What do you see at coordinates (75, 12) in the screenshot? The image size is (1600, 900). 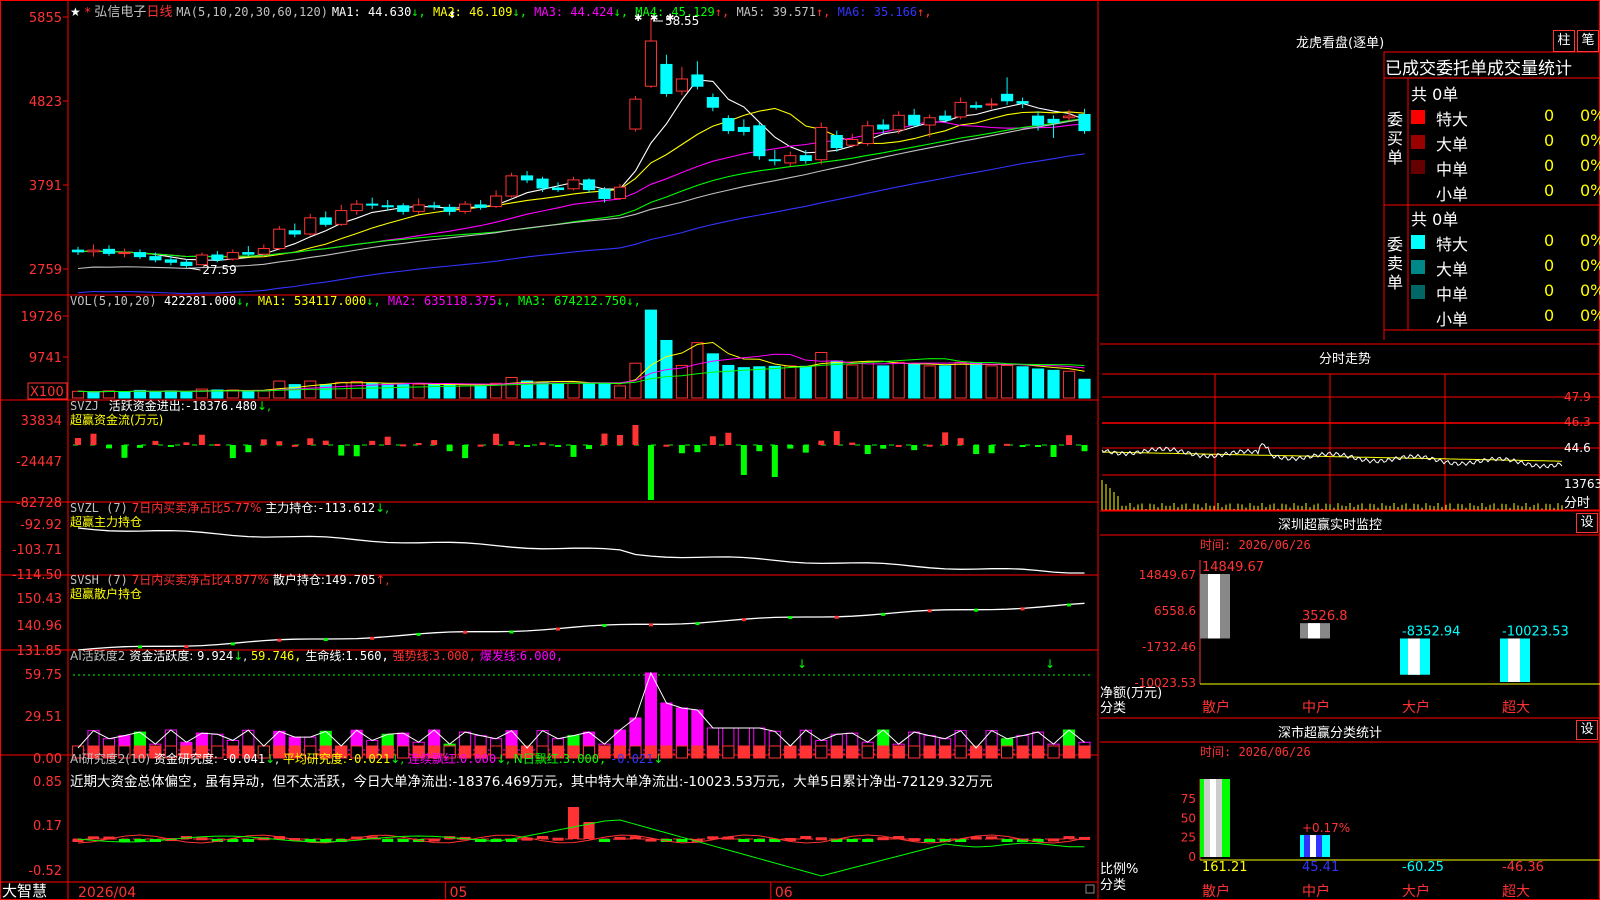 I see `favorite-icon: ★` at bounding box center [75, 12].